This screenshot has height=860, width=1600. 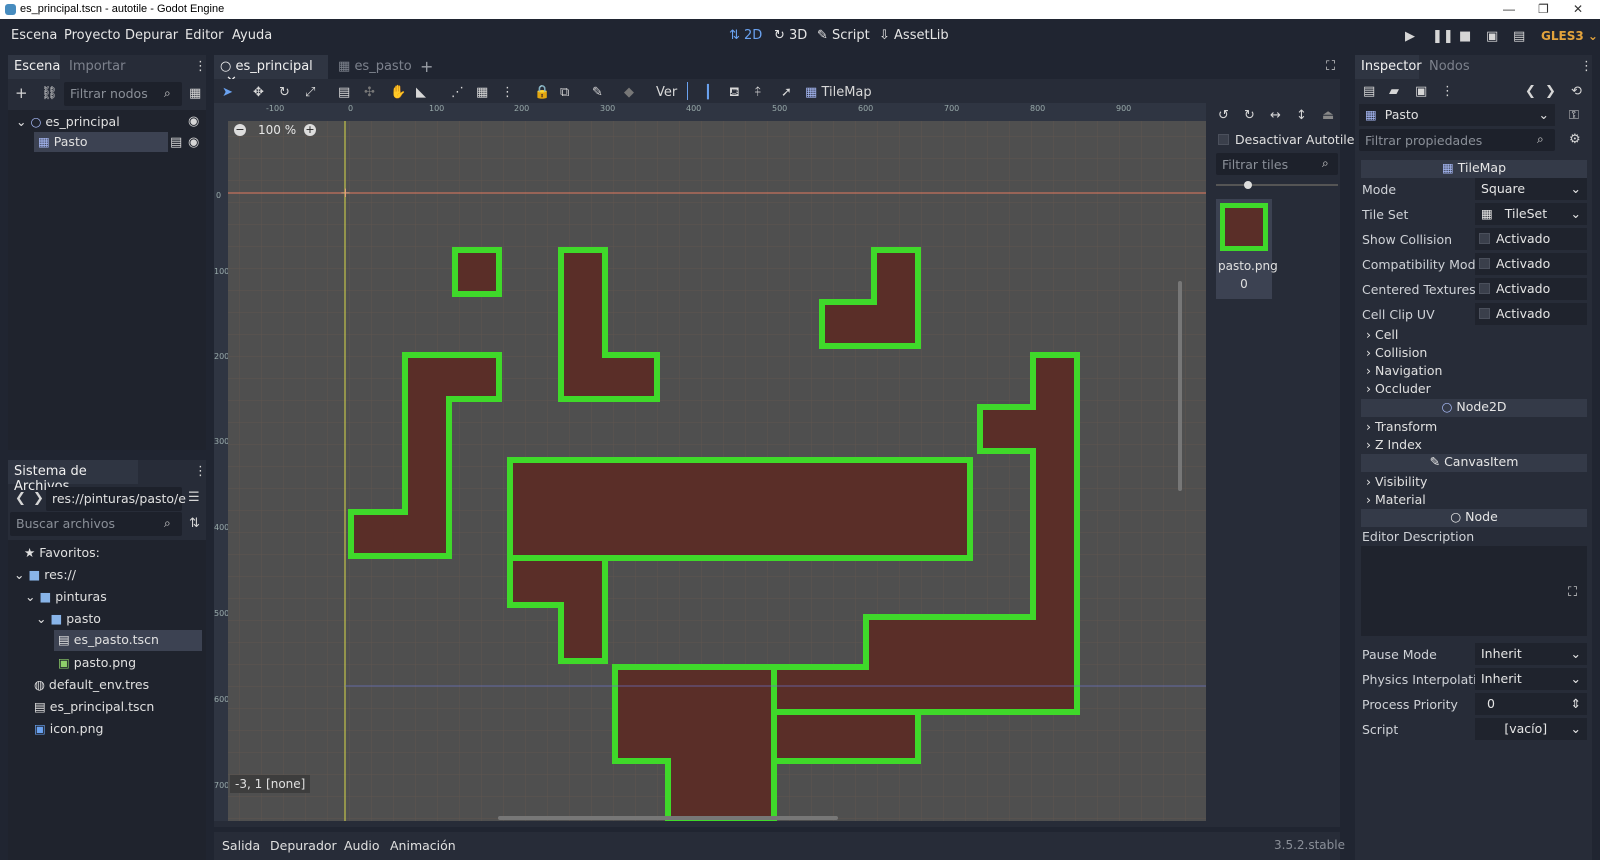 I want to click on history-back-icon: ❮, so click(x=1530, y=91).